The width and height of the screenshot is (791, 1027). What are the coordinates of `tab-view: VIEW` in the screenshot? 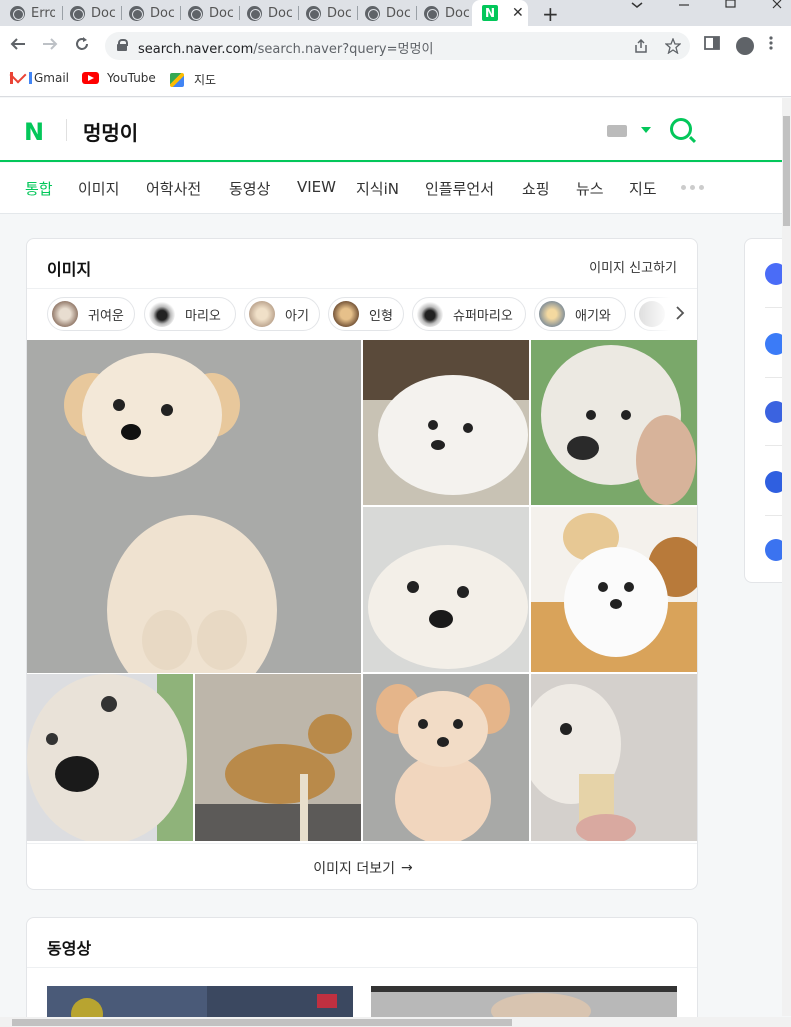 It's located at (316, 187).